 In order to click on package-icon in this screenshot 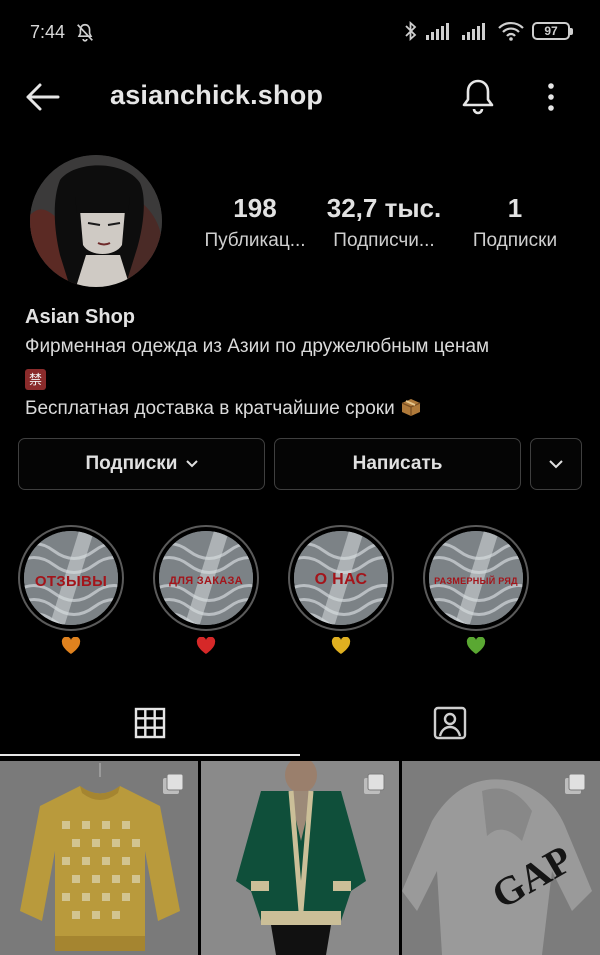, I will do `click(411, 407)`.